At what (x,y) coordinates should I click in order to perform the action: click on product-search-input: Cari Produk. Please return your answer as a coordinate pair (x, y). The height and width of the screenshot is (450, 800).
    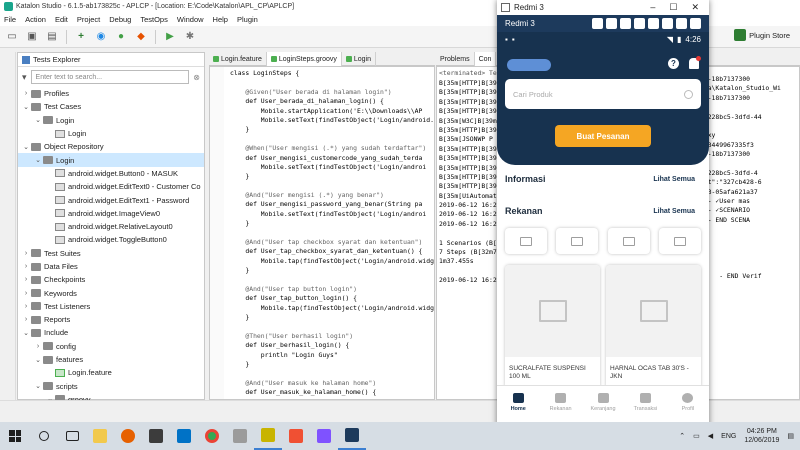
    Looking at the image, I should click on (603, 94).